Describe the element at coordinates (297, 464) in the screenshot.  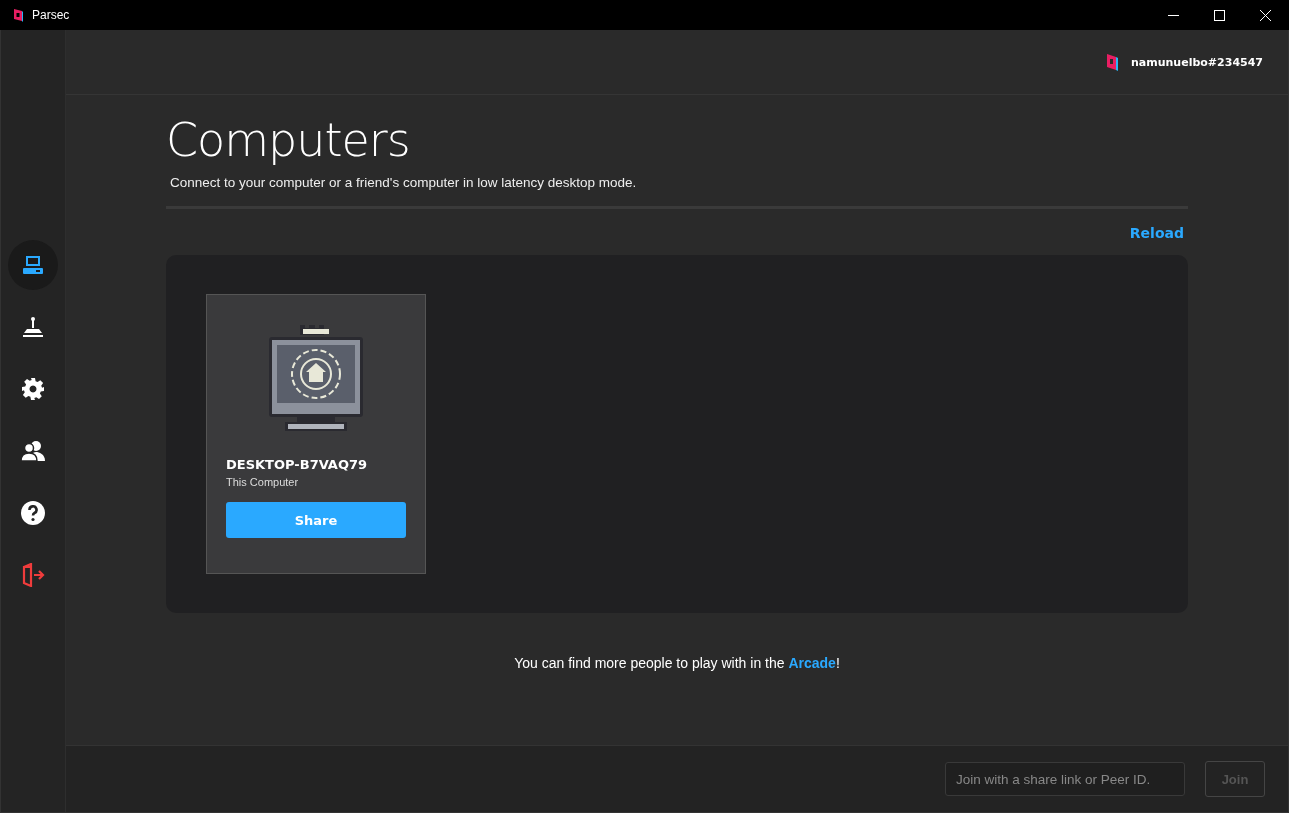
I see `computer-name: DESKTOP-B7VAQ79` at that location.